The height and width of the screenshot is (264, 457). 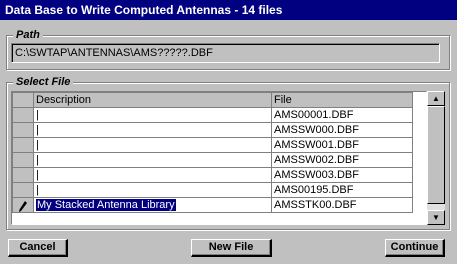 I want to click on selected-description-text: My Stacked Antenna Library, so click(x=106, y=204).